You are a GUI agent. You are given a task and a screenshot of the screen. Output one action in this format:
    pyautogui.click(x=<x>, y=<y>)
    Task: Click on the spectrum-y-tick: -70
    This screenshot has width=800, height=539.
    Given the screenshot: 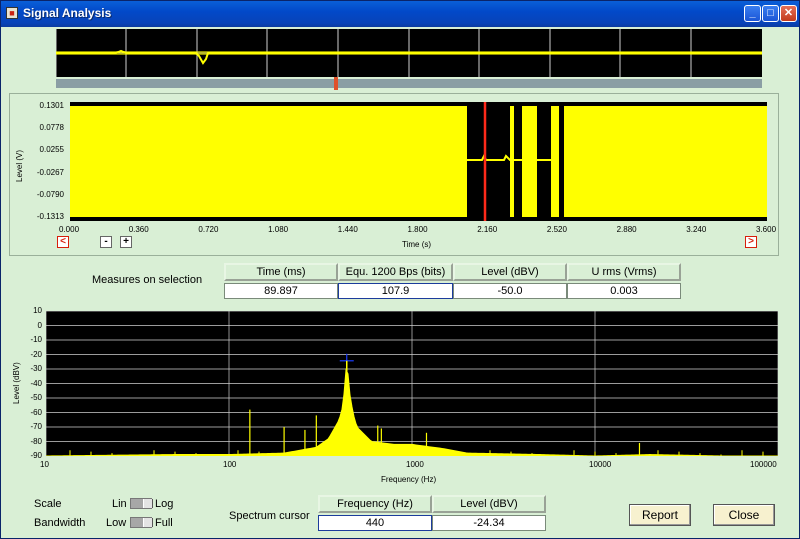 What is the action you would take?
    pyautogui.click(x=36, y=426)
    